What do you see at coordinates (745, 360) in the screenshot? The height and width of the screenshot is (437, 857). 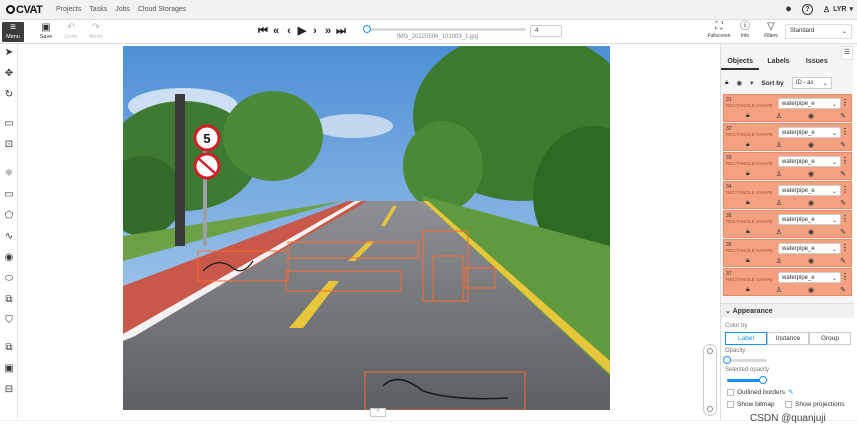 I see `opacity-slider` at bounding box center [745, 360].